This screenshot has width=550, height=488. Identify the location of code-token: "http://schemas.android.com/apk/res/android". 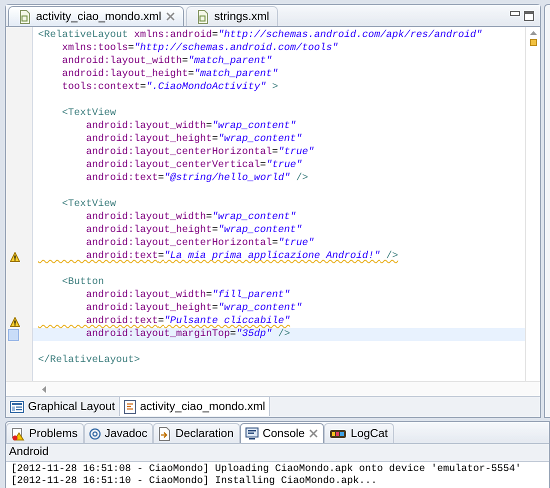
(350, 35).